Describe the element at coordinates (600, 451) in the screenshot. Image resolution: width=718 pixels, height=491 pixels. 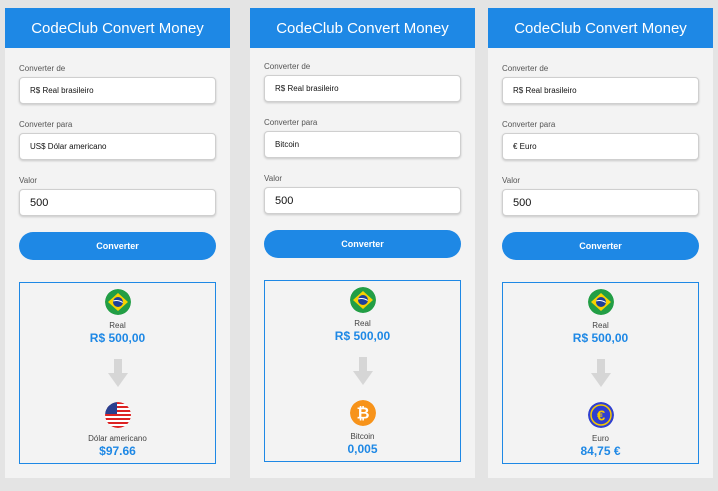
I see `target-amount: 84,75 €` at that location.